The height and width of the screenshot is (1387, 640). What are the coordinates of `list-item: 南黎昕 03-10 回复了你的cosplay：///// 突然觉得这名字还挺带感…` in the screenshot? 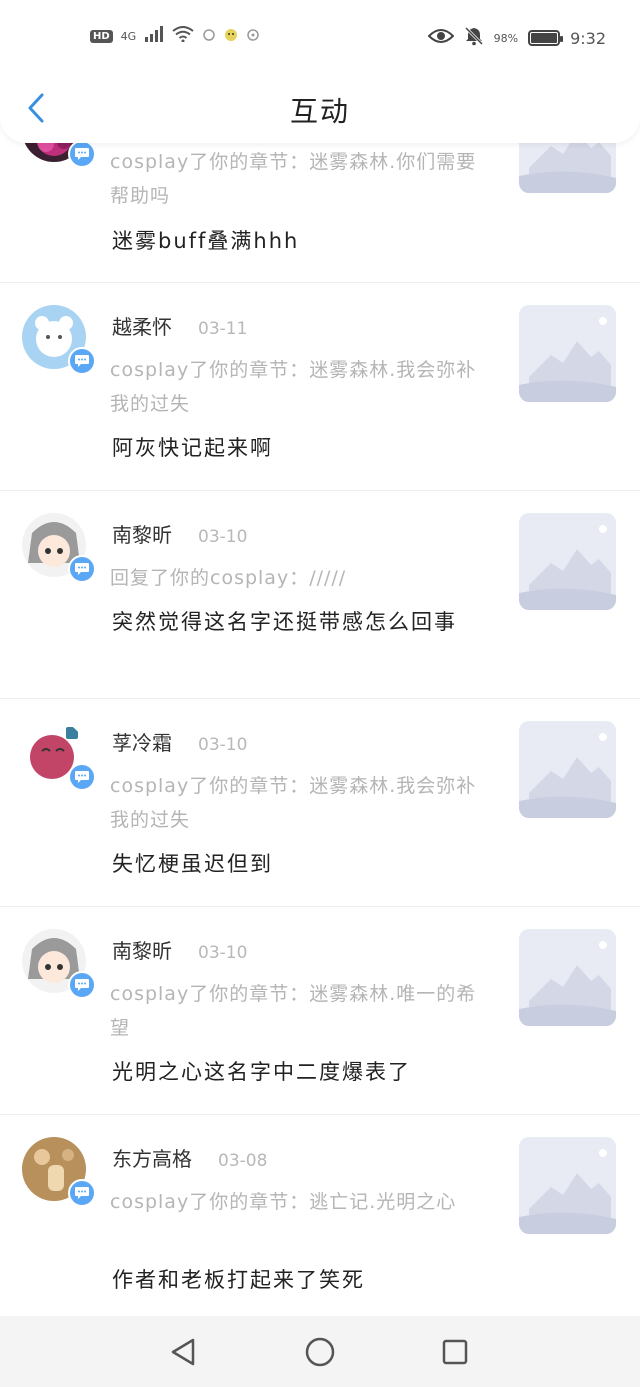 It's located at (320, 595).